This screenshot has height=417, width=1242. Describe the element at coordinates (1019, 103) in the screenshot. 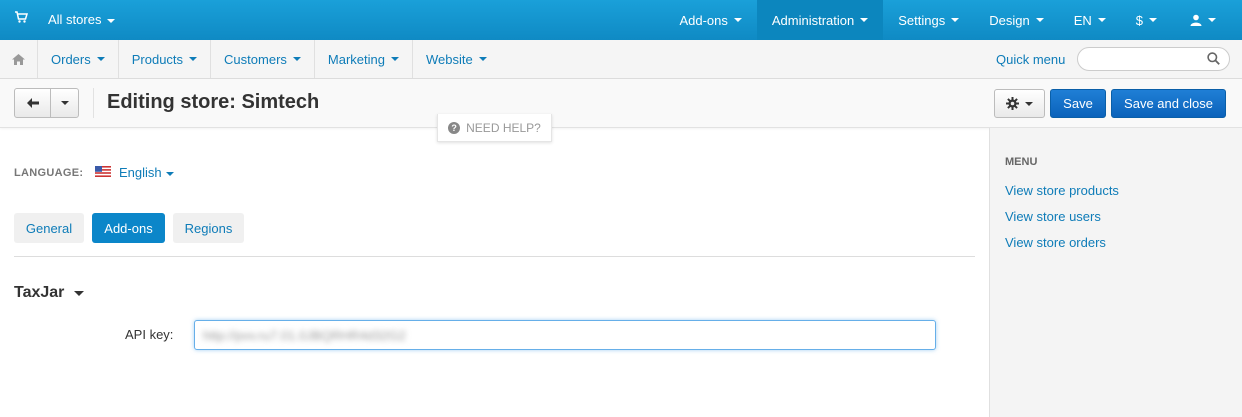

I see `settings-dropdown-button` at that location.